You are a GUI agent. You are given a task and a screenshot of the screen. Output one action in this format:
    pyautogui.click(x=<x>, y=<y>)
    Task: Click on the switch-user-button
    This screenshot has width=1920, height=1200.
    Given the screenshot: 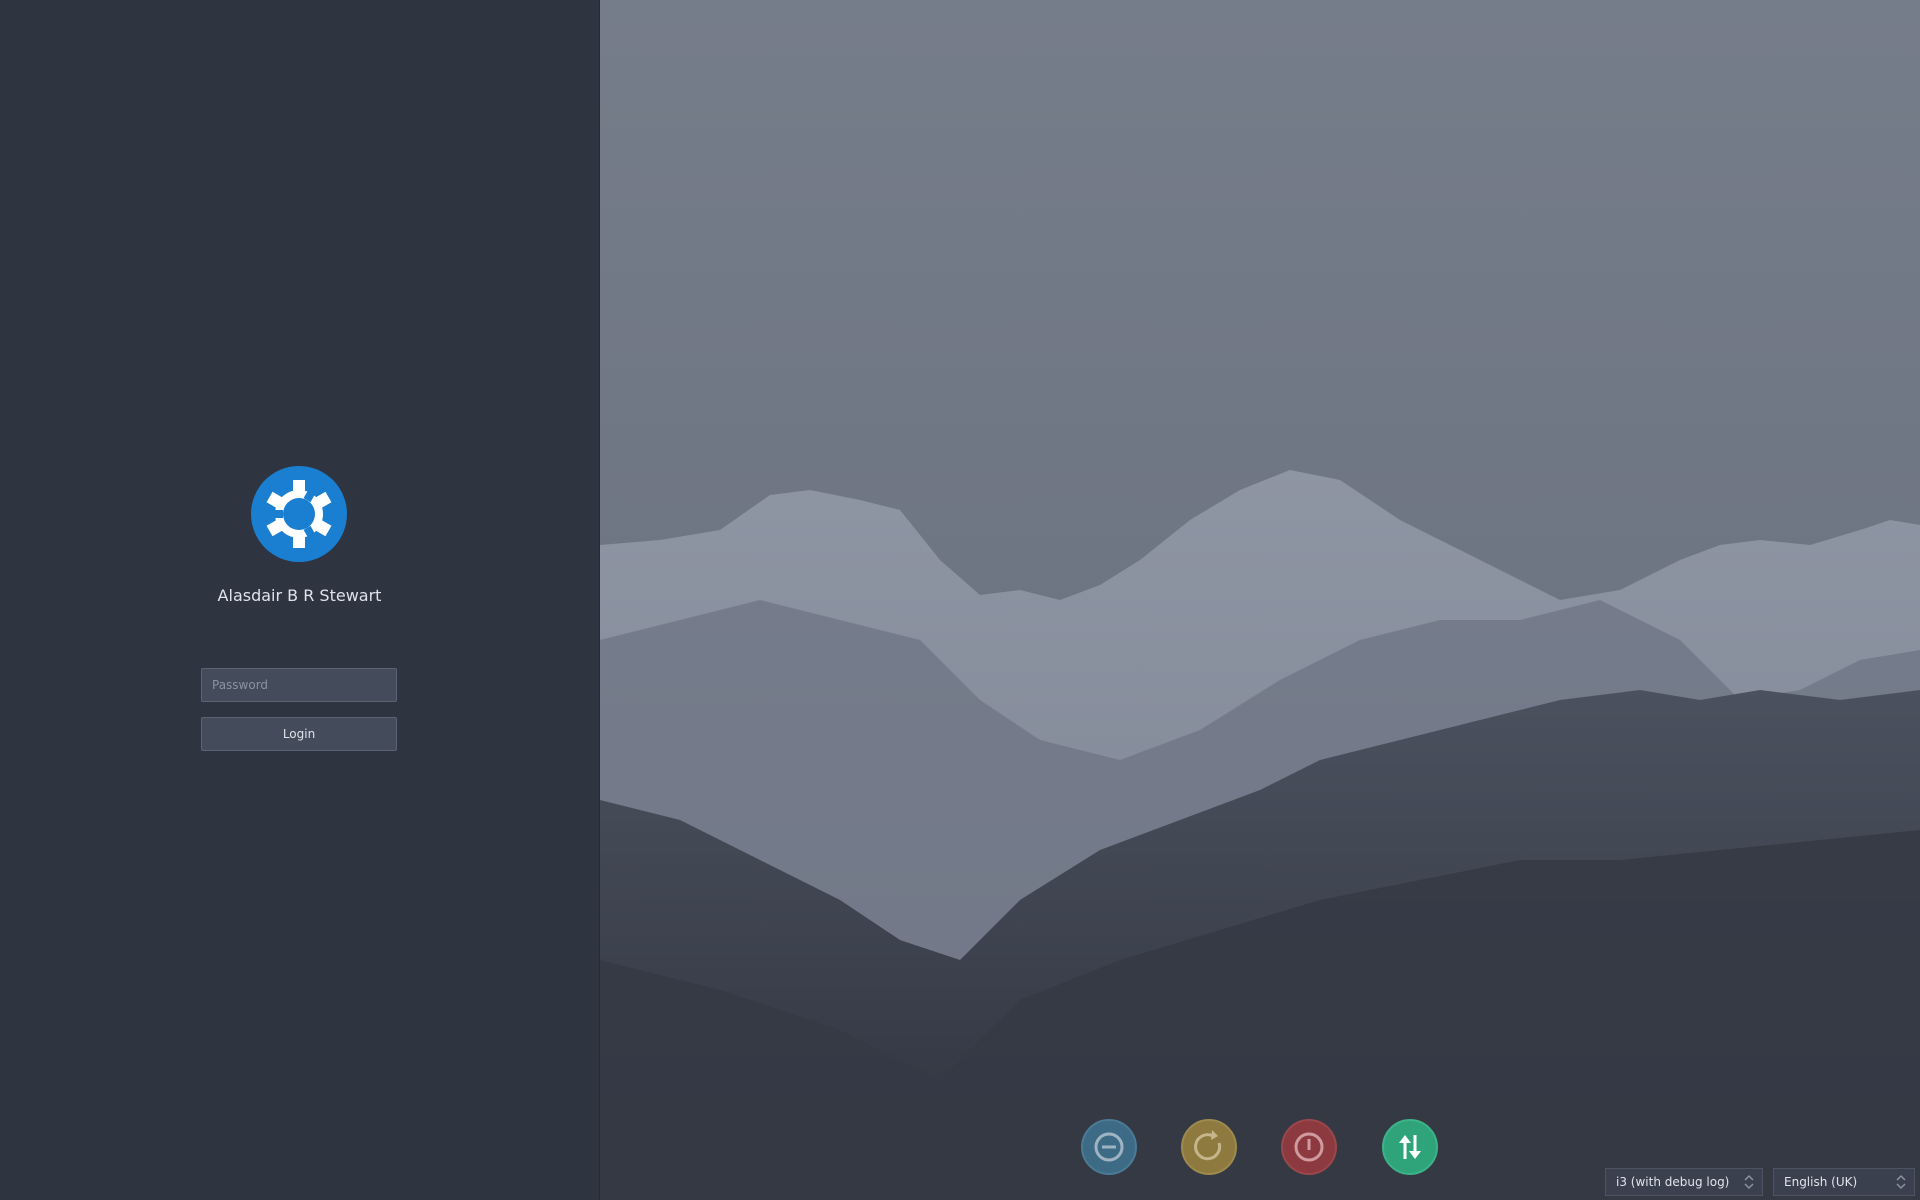 What is the action you would take?
    pyautogui.click(x=1410, y=1147)
    